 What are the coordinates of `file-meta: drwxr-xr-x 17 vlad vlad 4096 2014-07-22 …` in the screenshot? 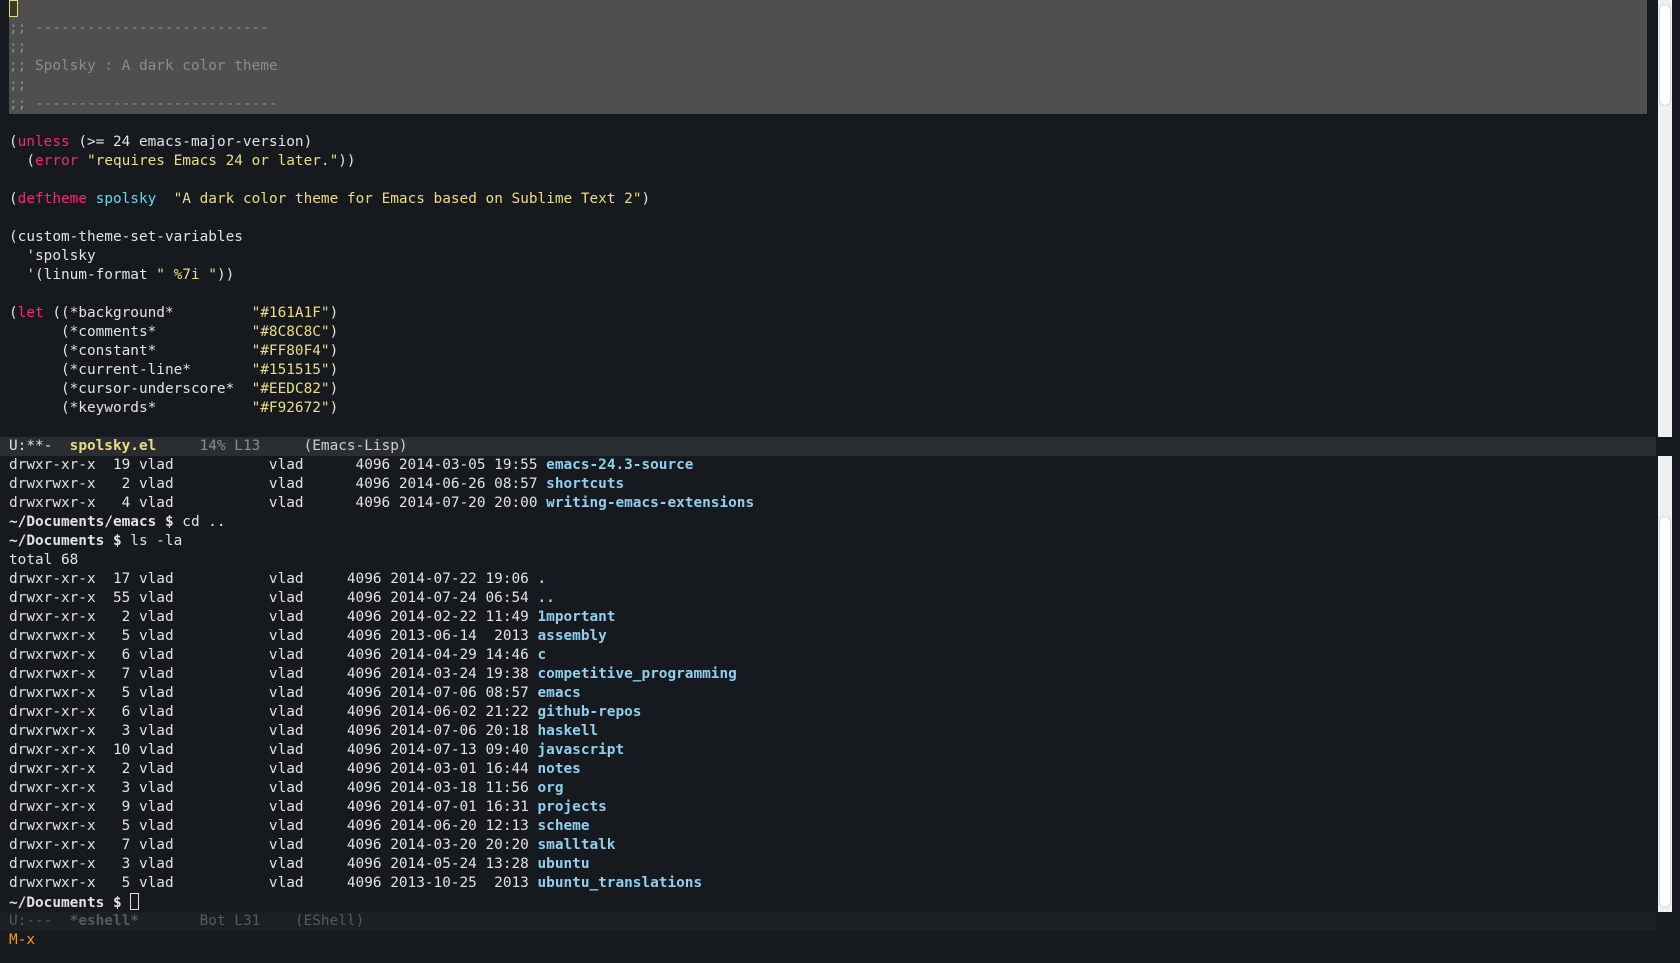 It's located at (273, 579).